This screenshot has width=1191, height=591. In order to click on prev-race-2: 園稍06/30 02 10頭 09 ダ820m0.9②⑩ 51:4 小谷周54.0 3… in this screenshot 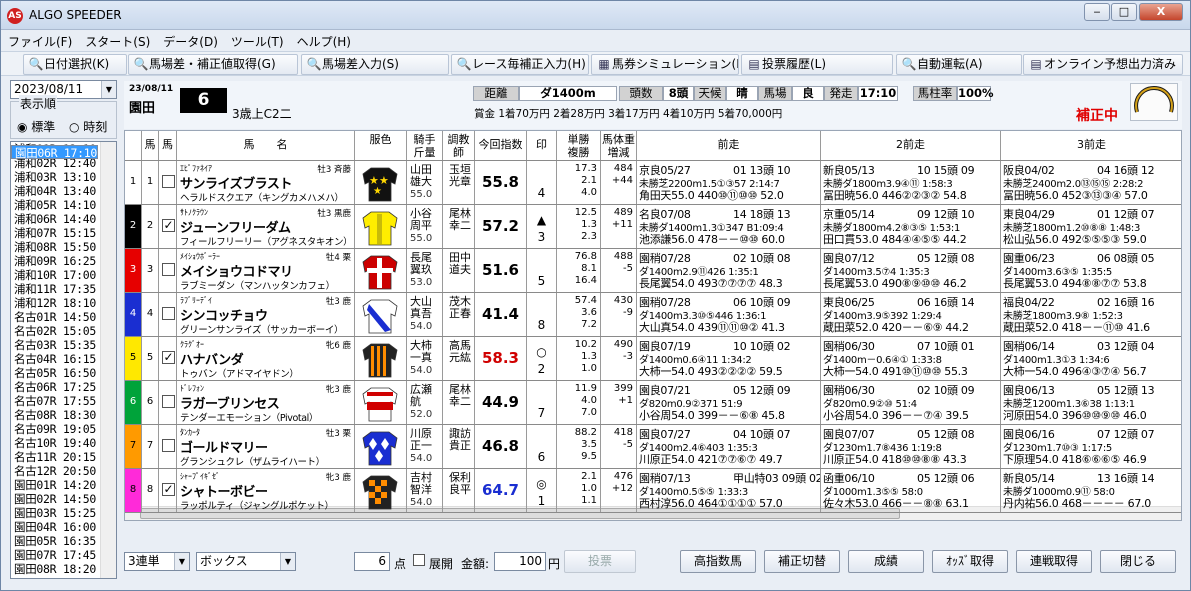, I will do `click(911, 402)`.